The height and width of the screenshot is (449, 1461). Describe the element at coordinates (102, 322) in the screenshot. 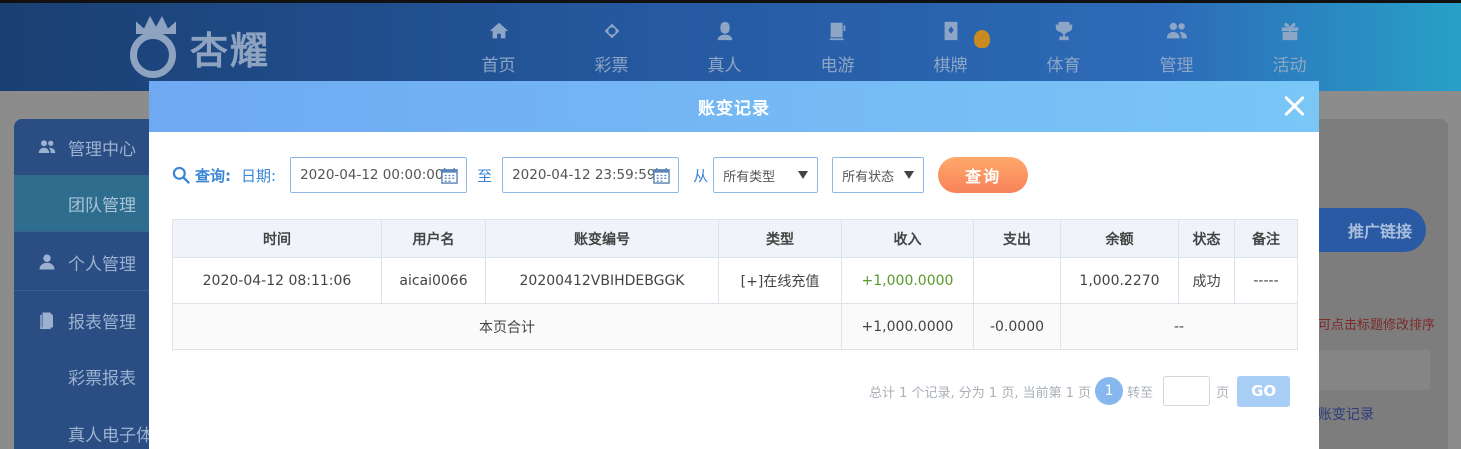

I see `sidebar-item-label: 报表管理` at that location.